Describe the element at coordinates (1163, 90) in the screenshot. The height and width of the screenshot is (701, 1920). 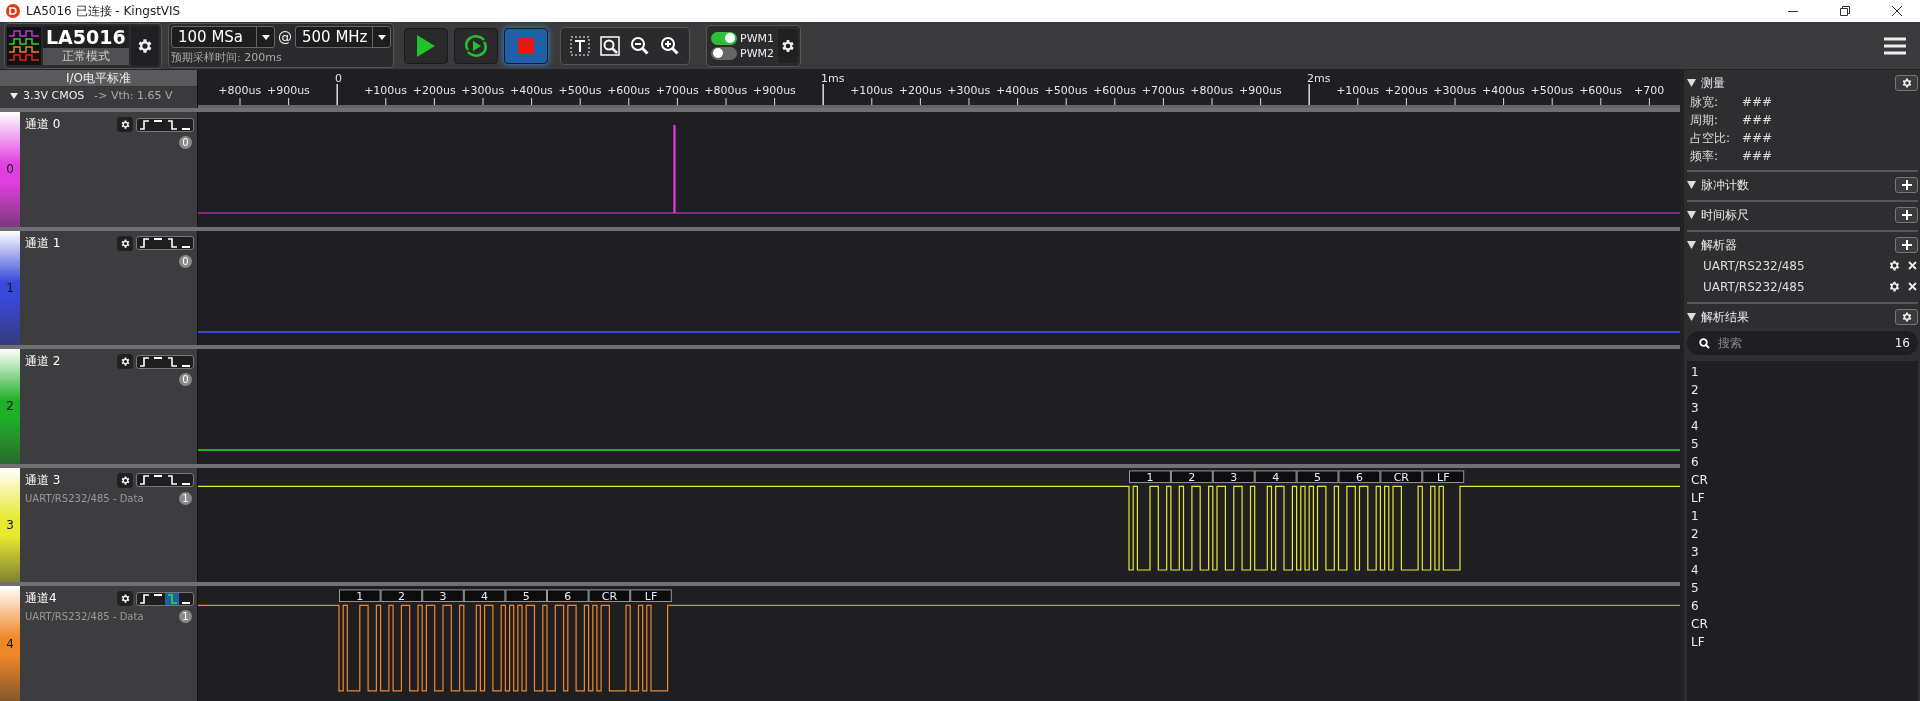
I see `time-label: +700us` at that location.